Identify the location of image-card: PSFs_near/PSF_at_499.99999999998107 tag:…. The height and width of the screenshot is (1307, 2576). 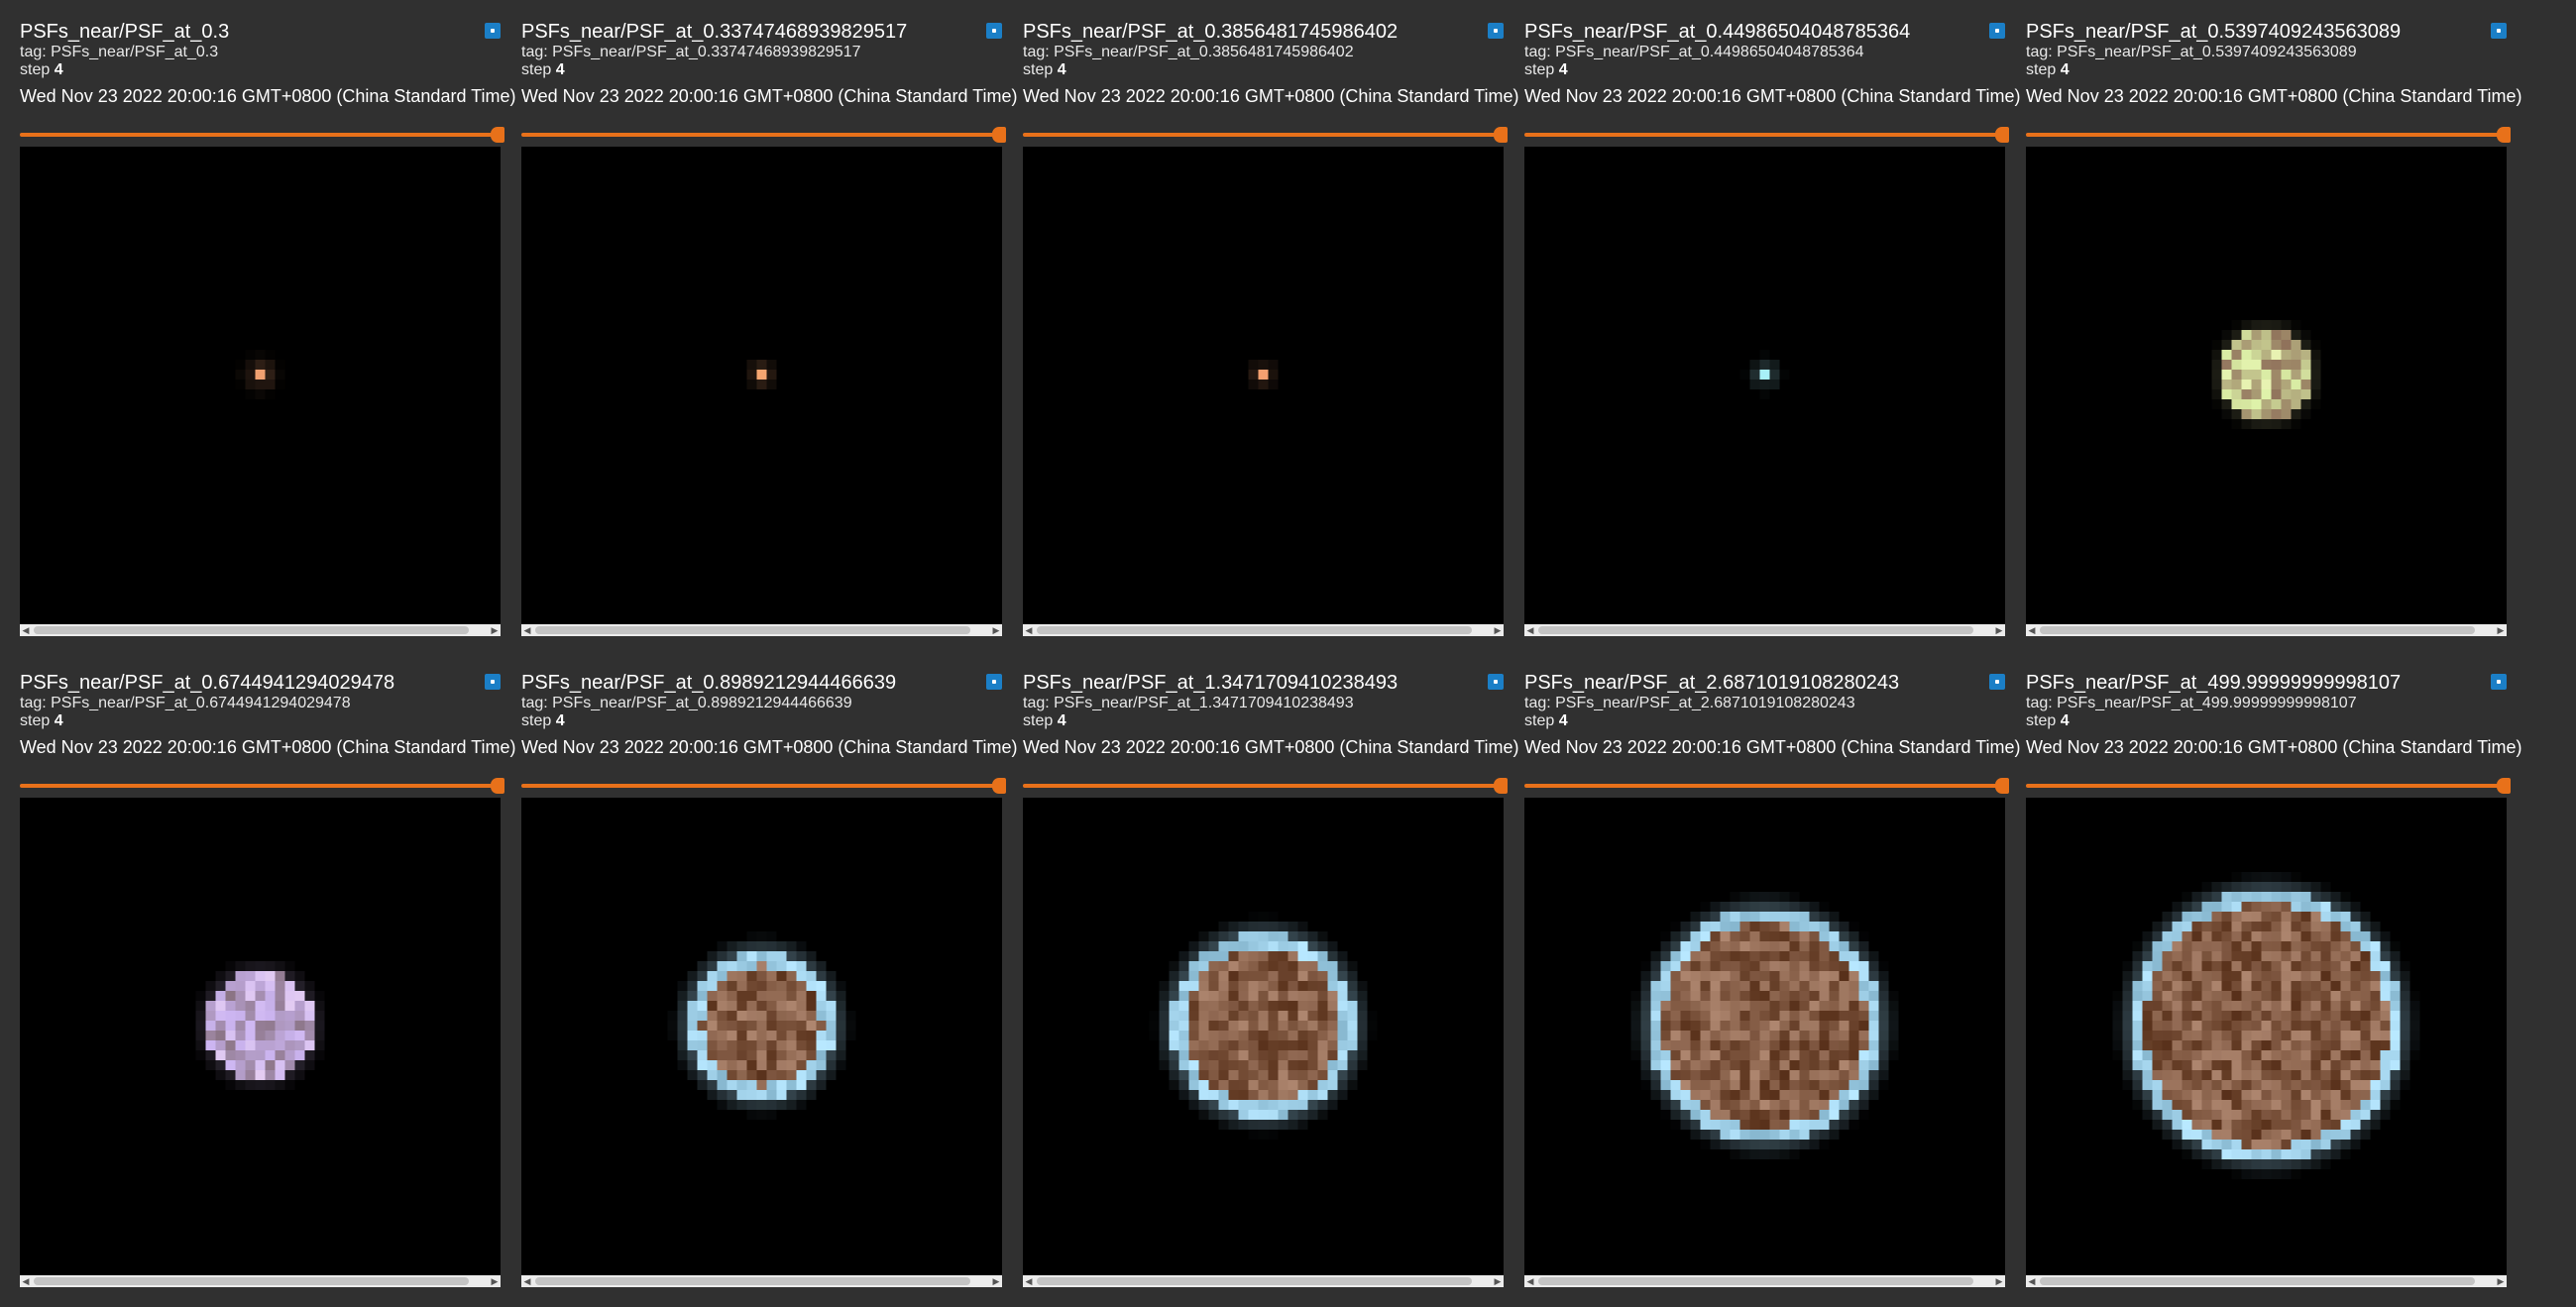
(2273, 988).